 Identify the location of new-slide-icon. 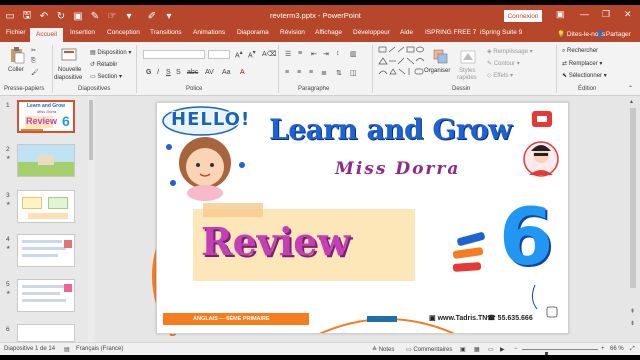
(69, 55).